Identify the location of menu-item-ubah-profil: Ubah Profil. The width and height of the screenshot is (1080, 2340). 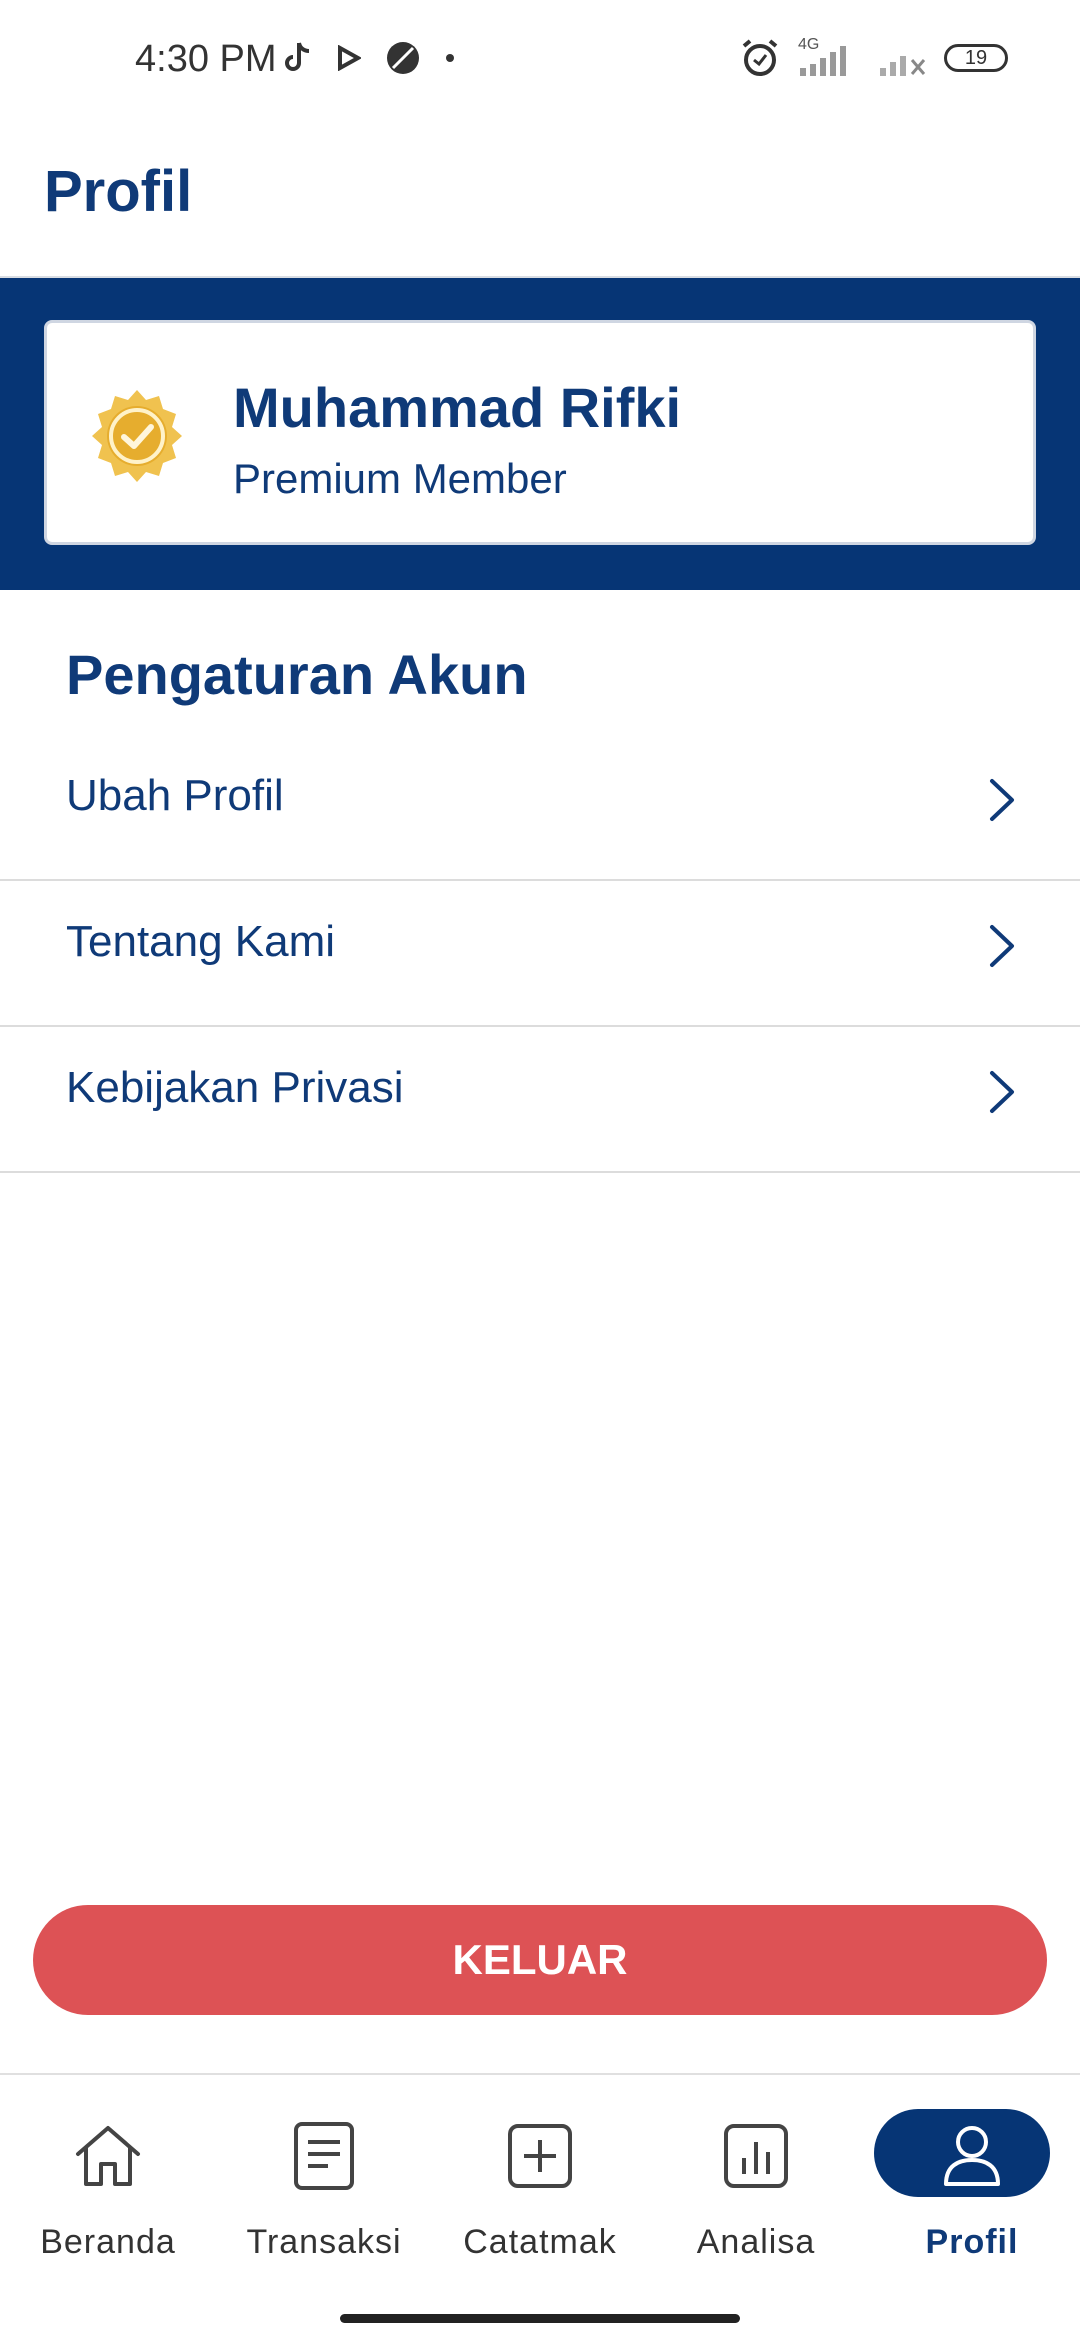
(540, 808).